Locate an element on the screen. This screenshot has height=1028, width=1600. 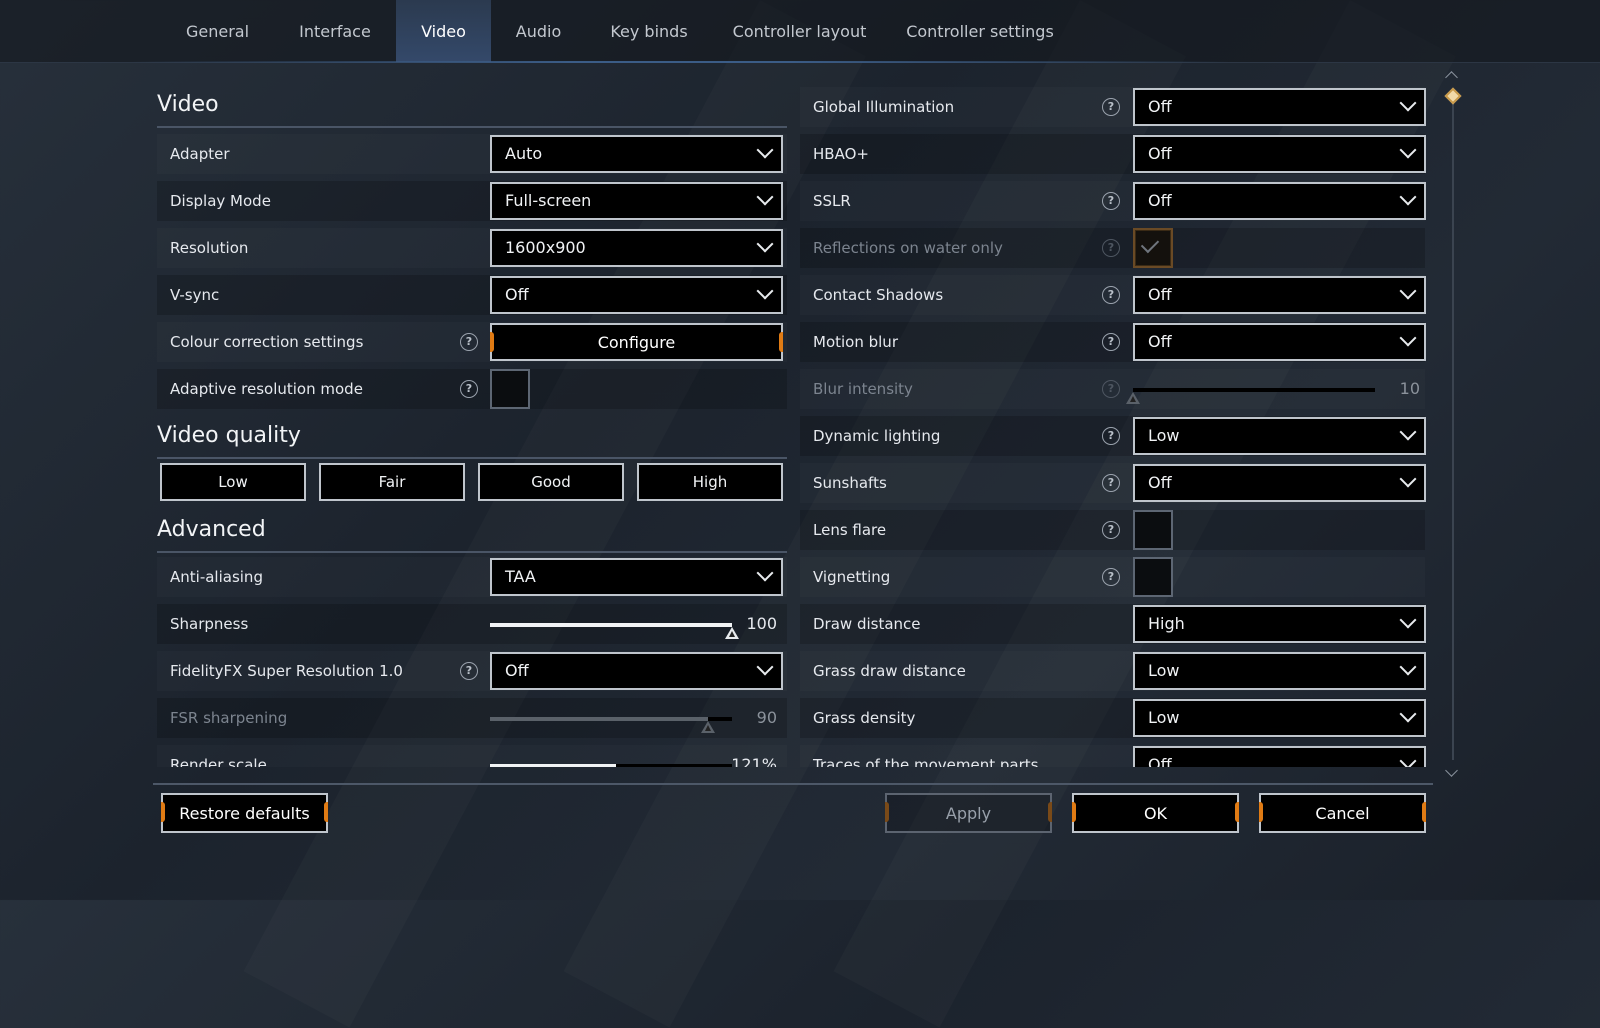
tab-general: General is located at coordinates (217, 31).